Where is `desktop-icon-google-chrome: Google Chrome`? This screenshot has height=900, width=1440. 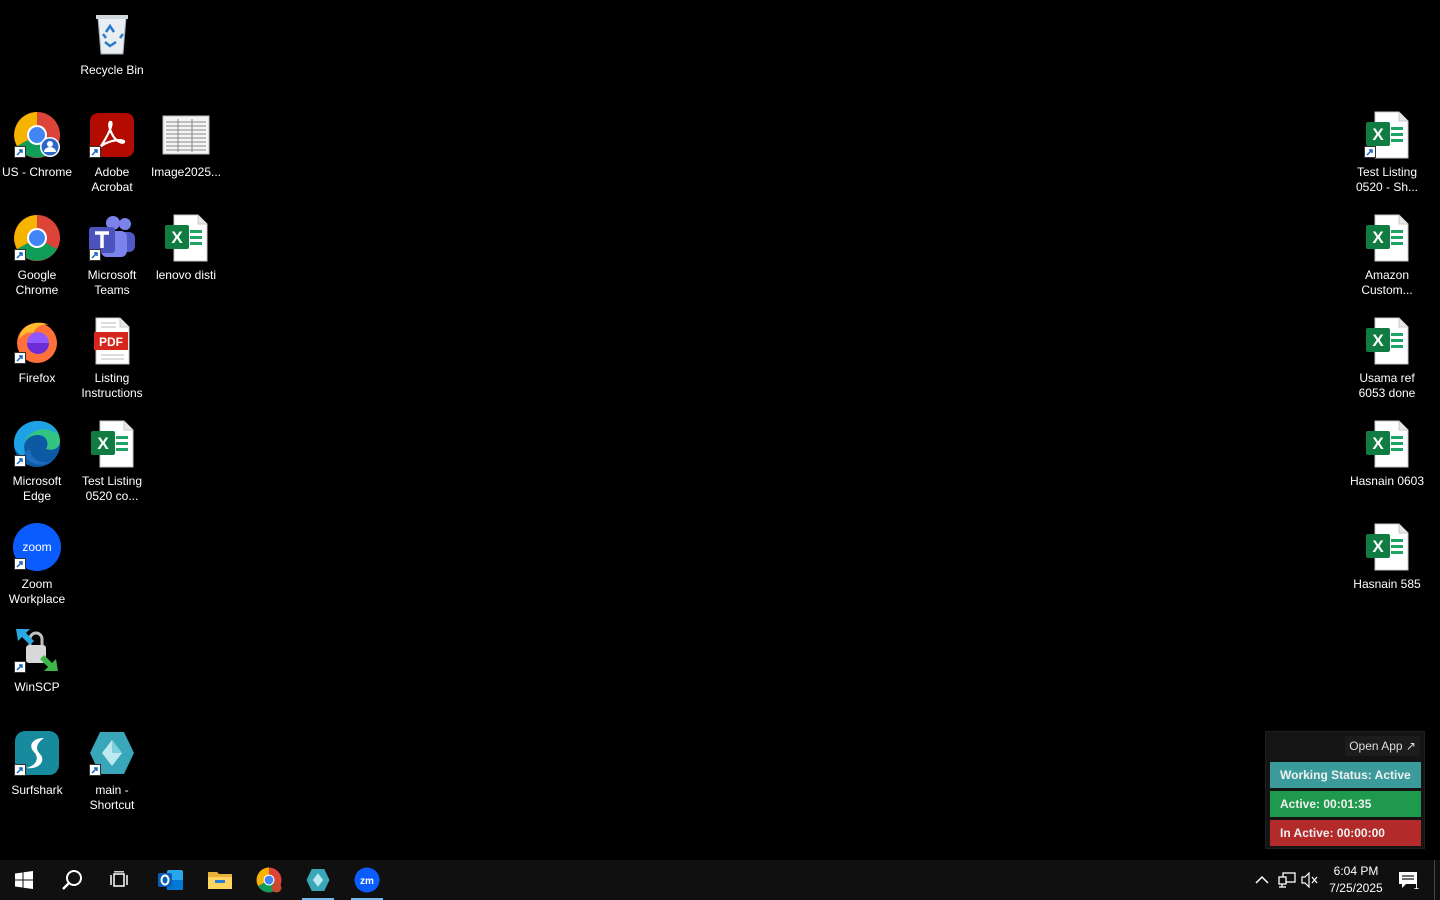
desktop-icon-google-chrome: Google Chrome is located at coordinates (37, 255).